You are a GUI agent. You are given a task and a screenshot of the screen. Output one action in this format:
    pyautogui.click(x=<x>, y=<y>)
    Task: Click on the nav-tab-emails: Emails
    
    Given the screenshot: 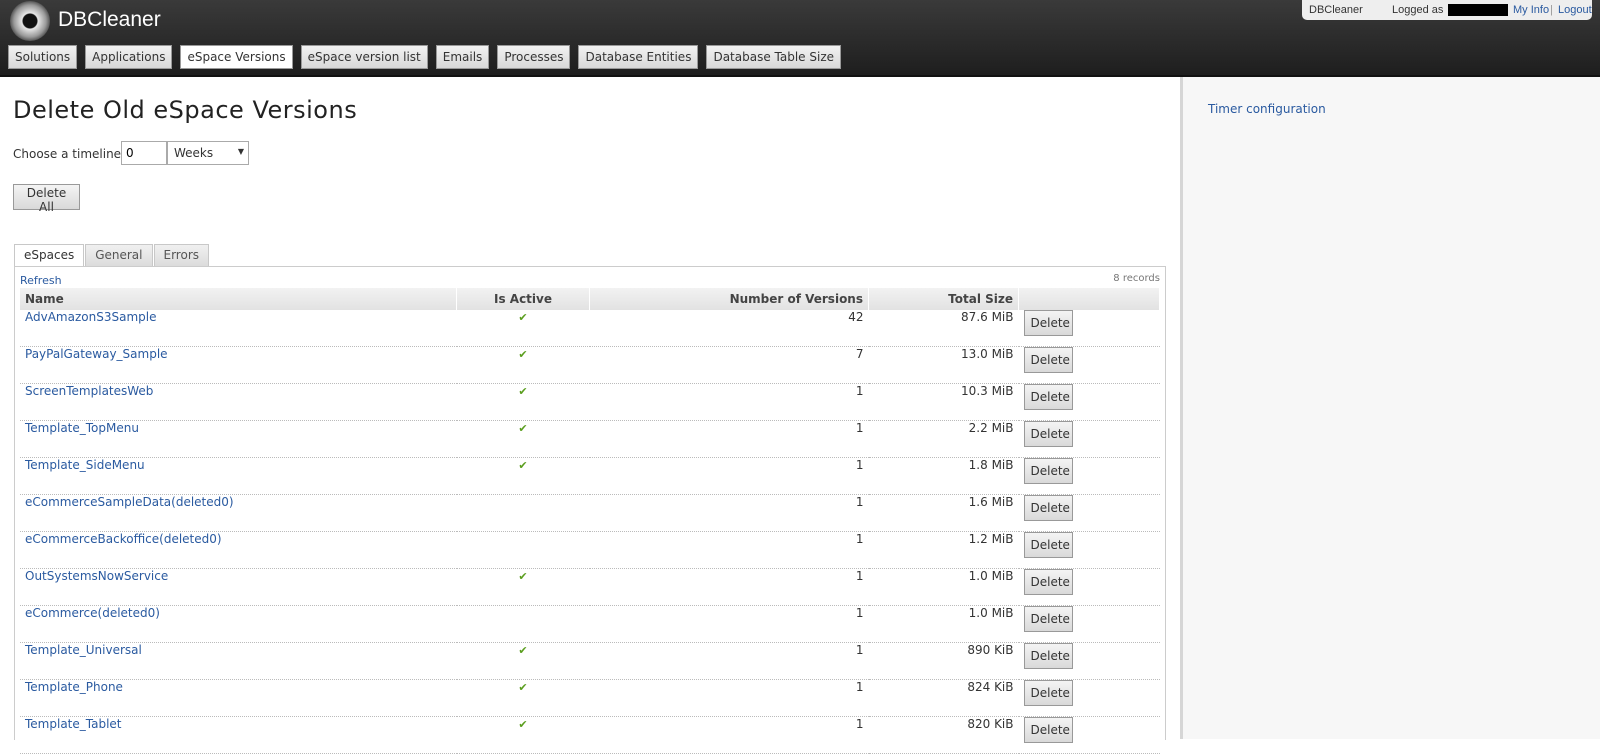 What is the action you would take?
    pyautogui.click(x=462, y=57)
    